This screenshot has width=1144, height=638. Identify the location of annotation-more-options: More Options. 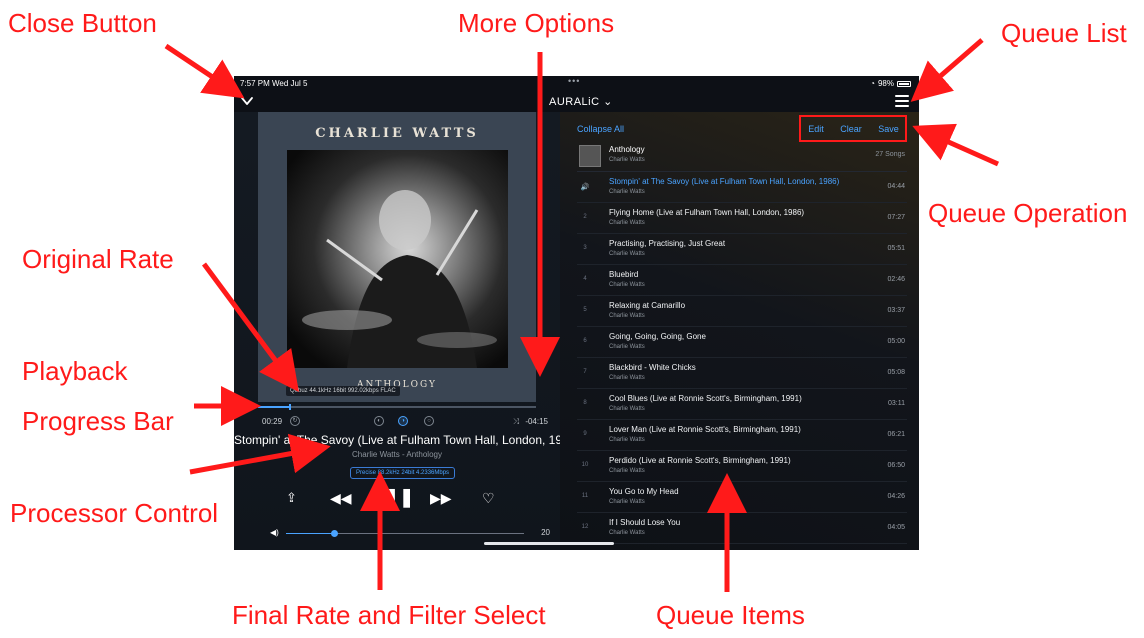
(536, 23).